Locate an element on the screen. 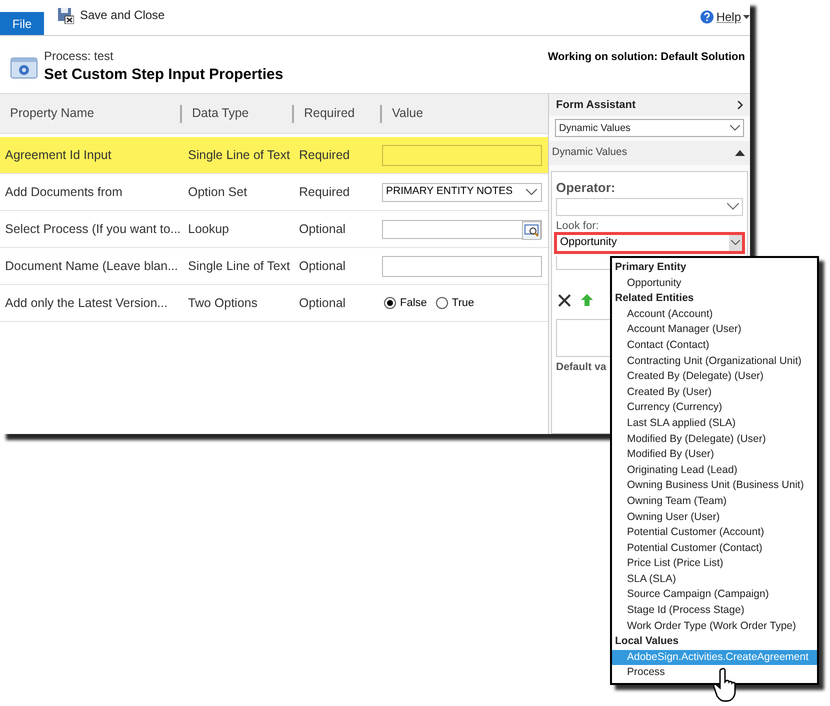  list-option: Owning Business Unit (Business Unit) is located at coordinates (714, 486).